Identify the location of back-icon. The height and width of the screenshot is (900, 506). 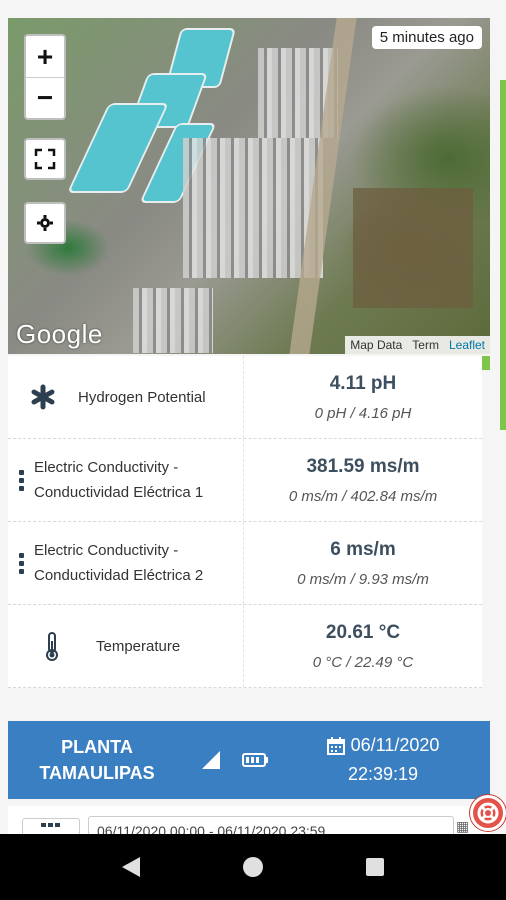
(131, 867).